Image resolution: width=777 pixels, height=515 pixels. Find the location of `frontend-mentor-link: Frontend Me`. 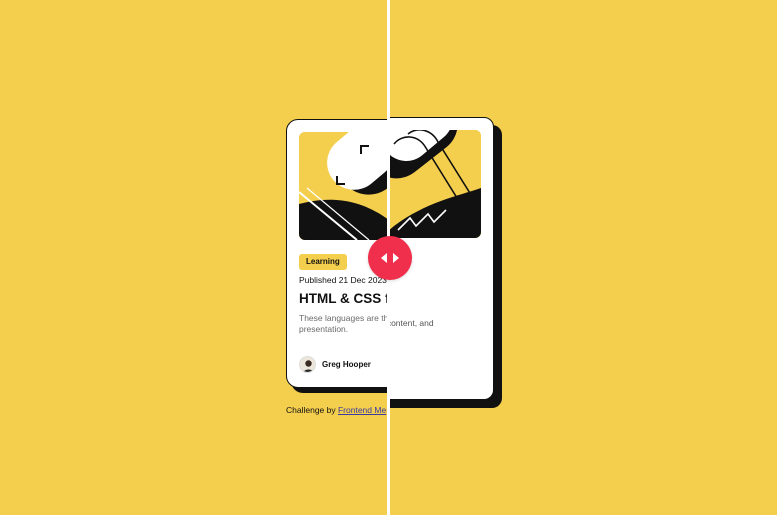

frontend-mentor-link: Frontend Me is located at coordinates (362, 410).